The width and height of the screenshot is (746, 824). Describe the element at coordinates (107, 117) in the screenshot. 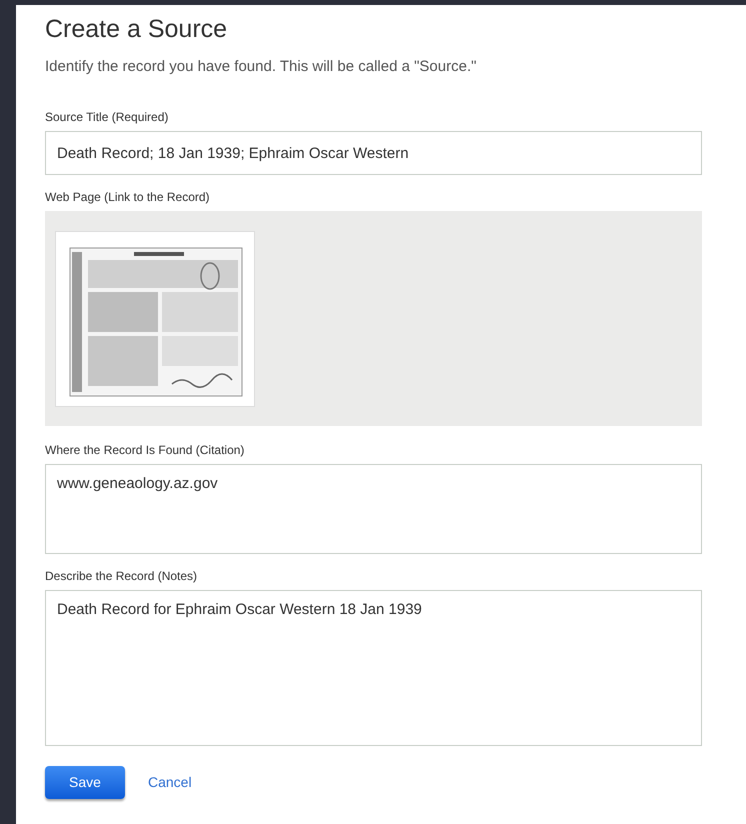

I see `field-label: Source Title (Required)` at that location.